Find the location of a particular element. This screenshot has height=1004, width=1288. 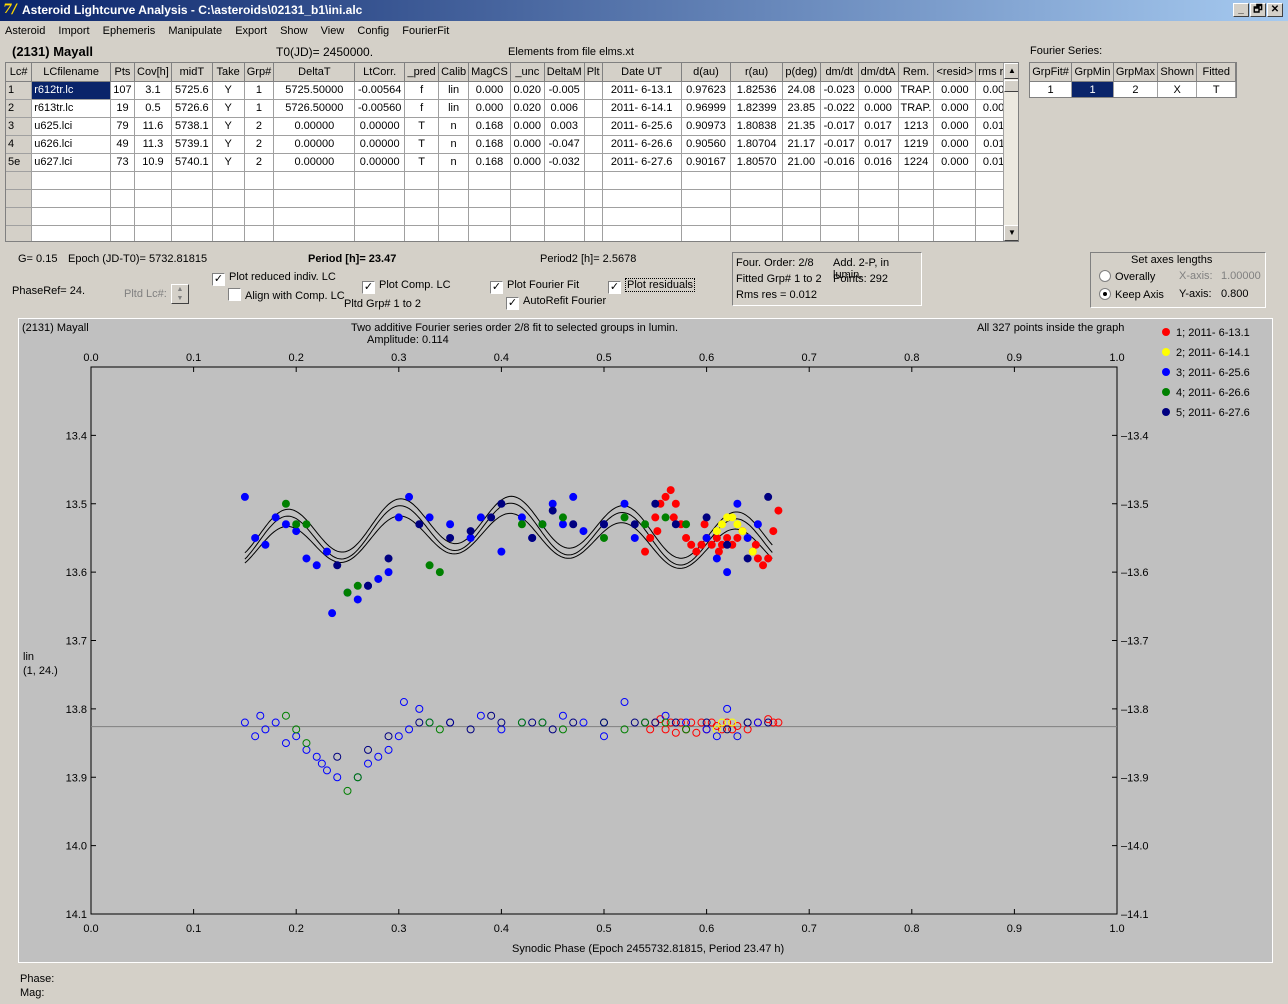

table-cell: 0.90973 is located at coordinates (706, 126).